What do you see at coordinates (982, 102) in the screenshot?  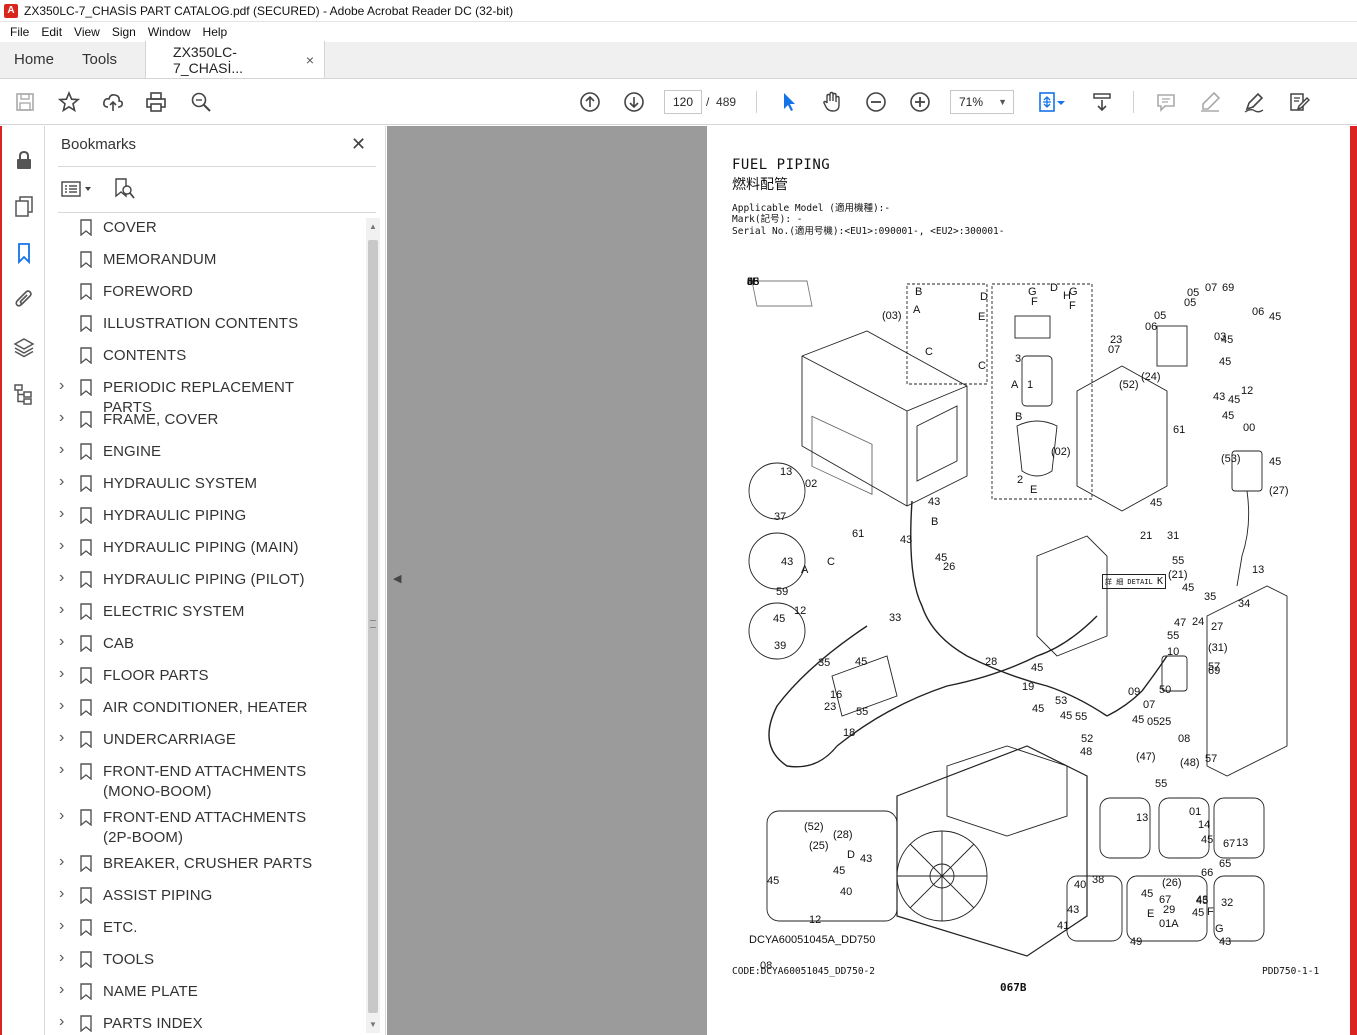 I see `zoom-select: 71% ▼` at bounding box center [982, 102].